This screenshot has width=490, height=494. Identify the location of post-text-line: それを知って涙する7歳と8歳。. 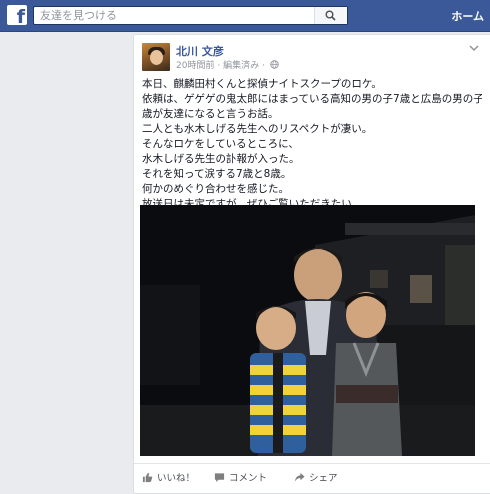
(217, 174).